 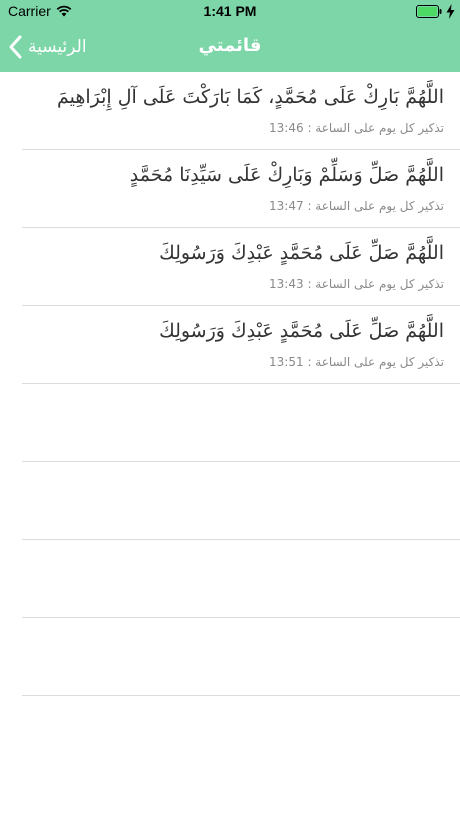 I want to click on page-title: قائمتي, so click(x=230, y=45).